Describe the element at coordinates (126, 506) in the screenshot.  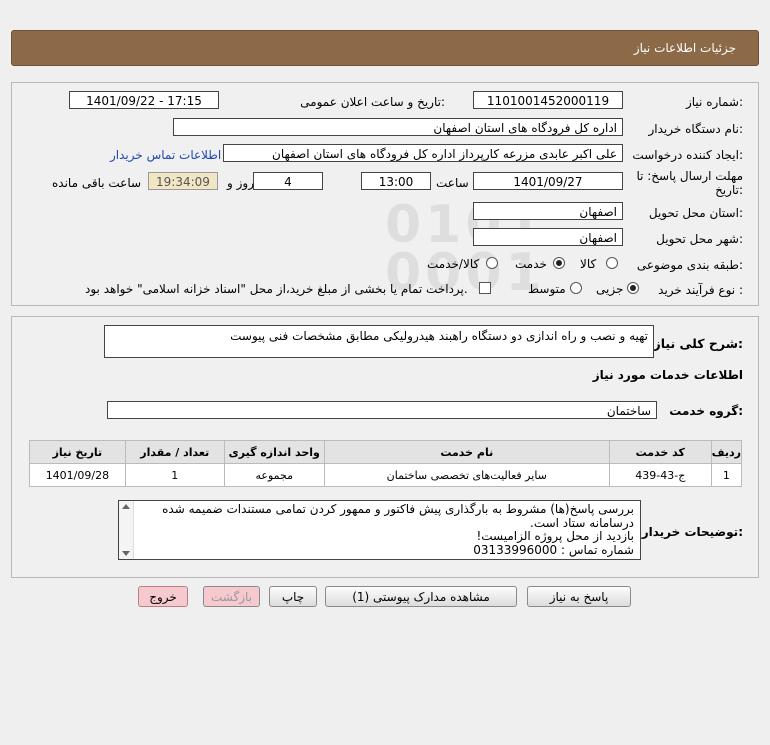
I see `scroll-up-icon` at that location.